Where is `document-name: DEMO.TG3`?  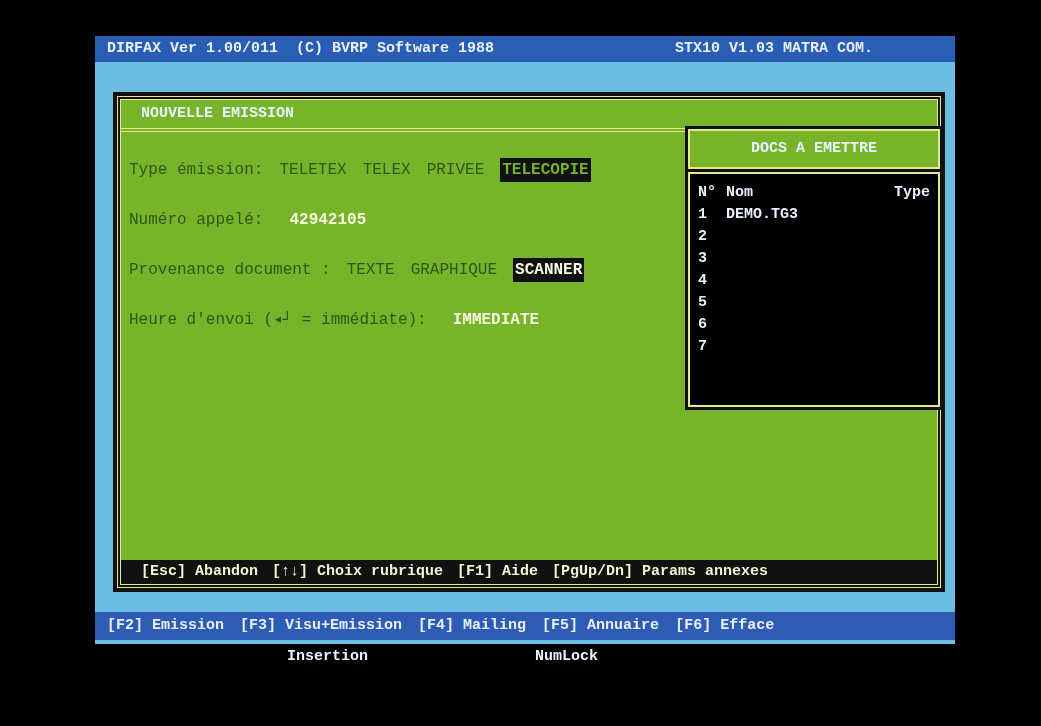 document-name: DEMO.TG3 is located at coordinates (762, 215).